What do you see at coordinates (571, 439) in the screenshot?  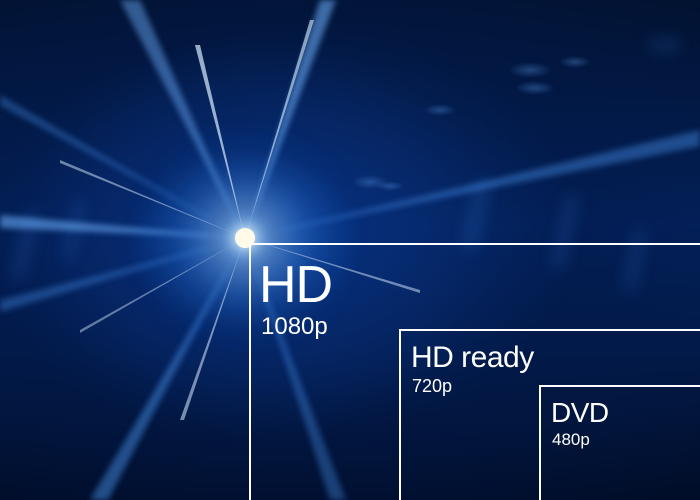 I see `resolution-subtitle-dvd: 480p` at bounding box center [571, 439].